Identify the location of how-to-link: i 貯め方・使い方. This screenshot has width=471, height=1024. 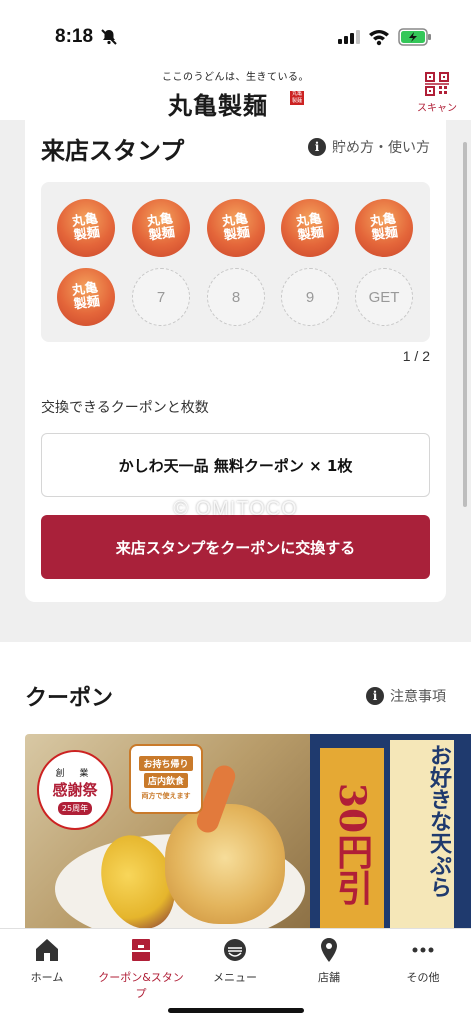
(369, 147).